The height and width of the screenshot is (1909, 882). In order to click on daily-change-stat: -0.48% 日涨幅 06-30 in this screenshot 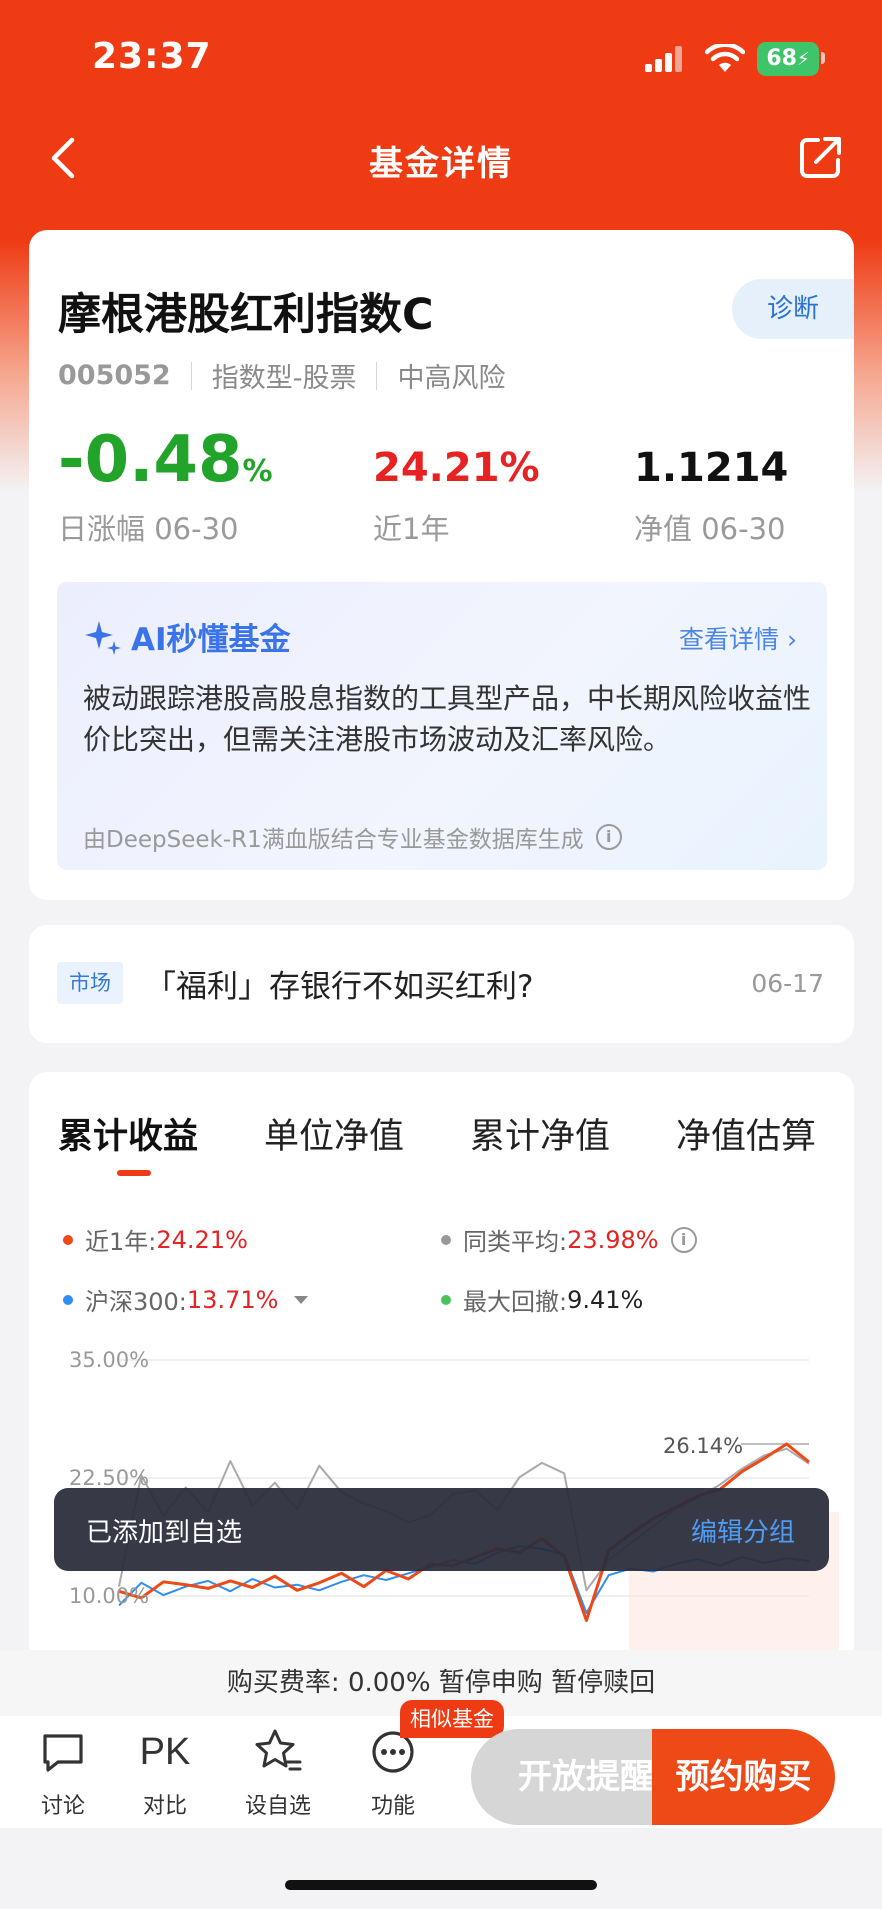, I will do `click(165, 488)`.